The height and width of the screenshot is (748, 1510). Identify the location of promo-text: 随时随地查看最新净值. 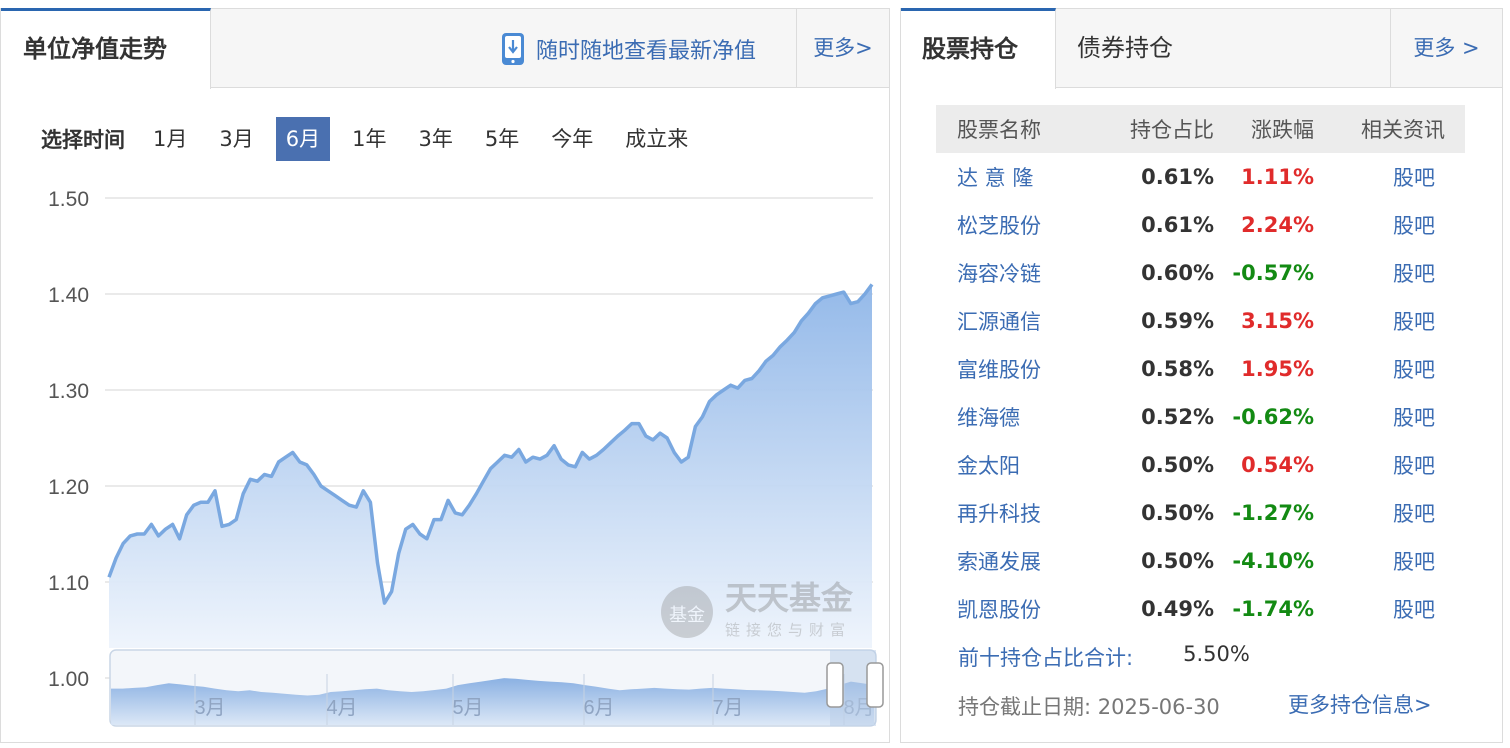
(646, 51).